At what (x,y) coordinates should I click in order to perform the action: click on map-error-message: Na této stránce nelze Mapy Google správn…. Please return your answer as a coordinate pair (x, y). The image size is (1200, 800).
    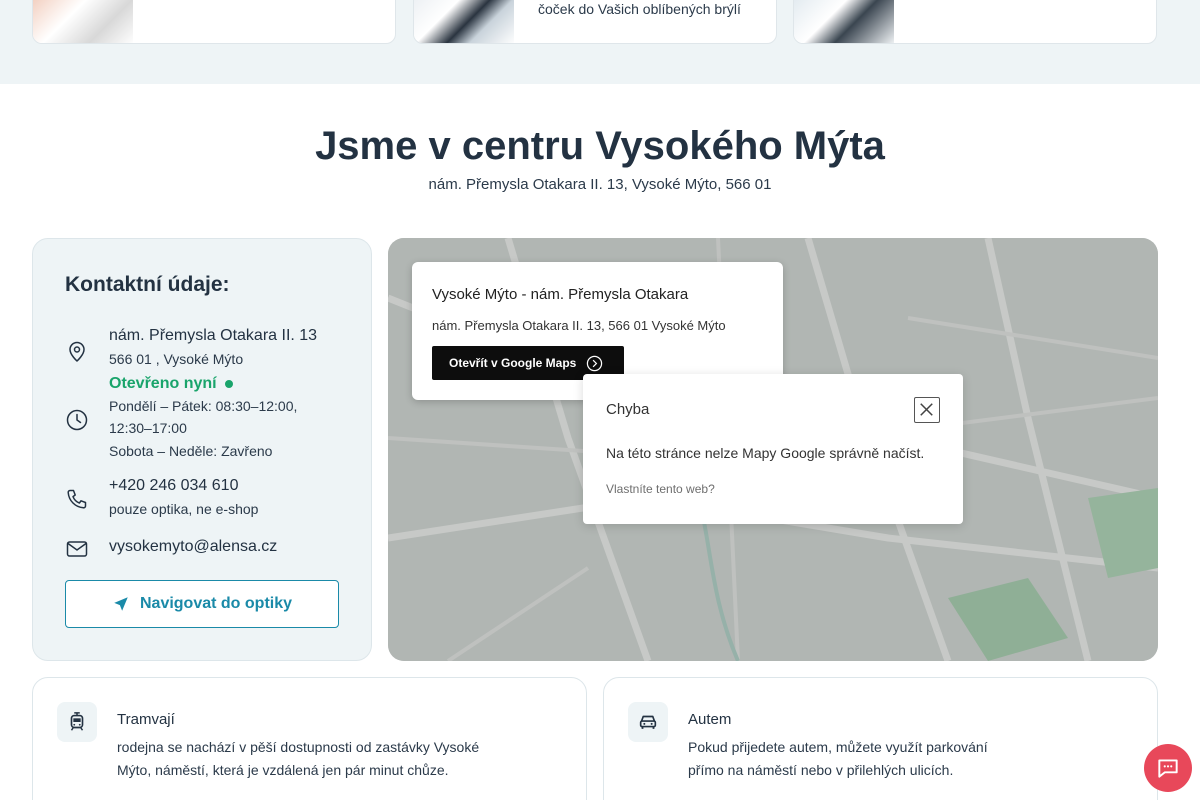
    Looking at the image, I should click on (765, 453).